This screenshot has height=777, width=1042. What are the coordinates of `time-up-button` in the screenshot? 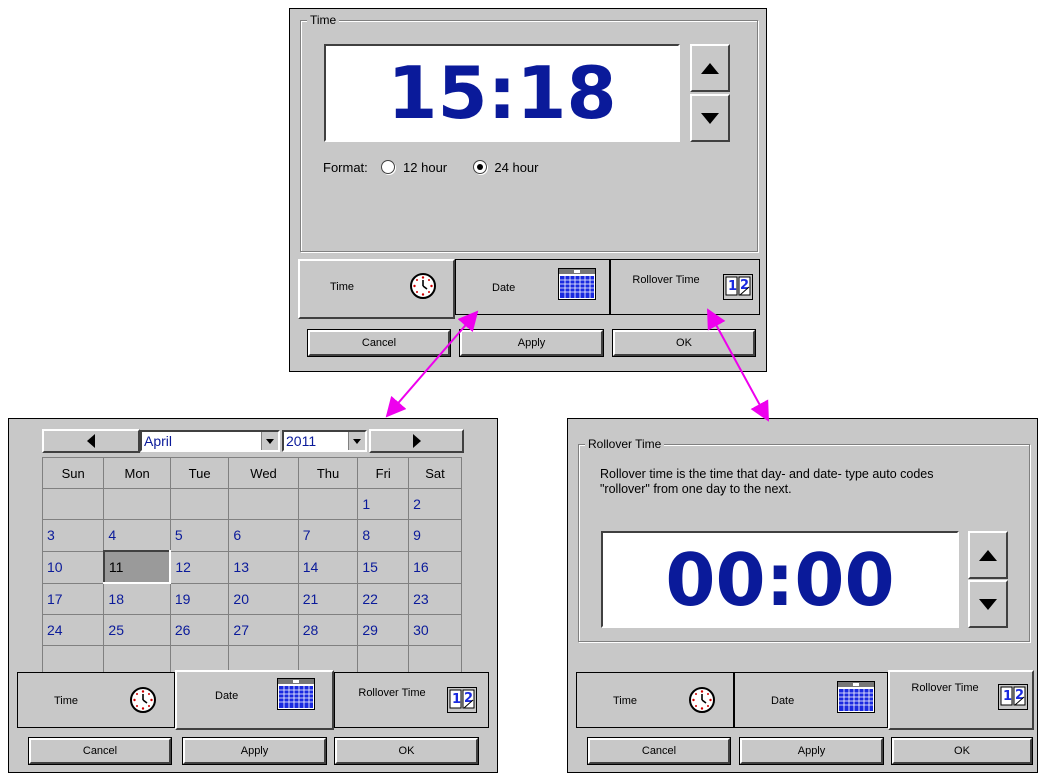 It's located at (710, 68).